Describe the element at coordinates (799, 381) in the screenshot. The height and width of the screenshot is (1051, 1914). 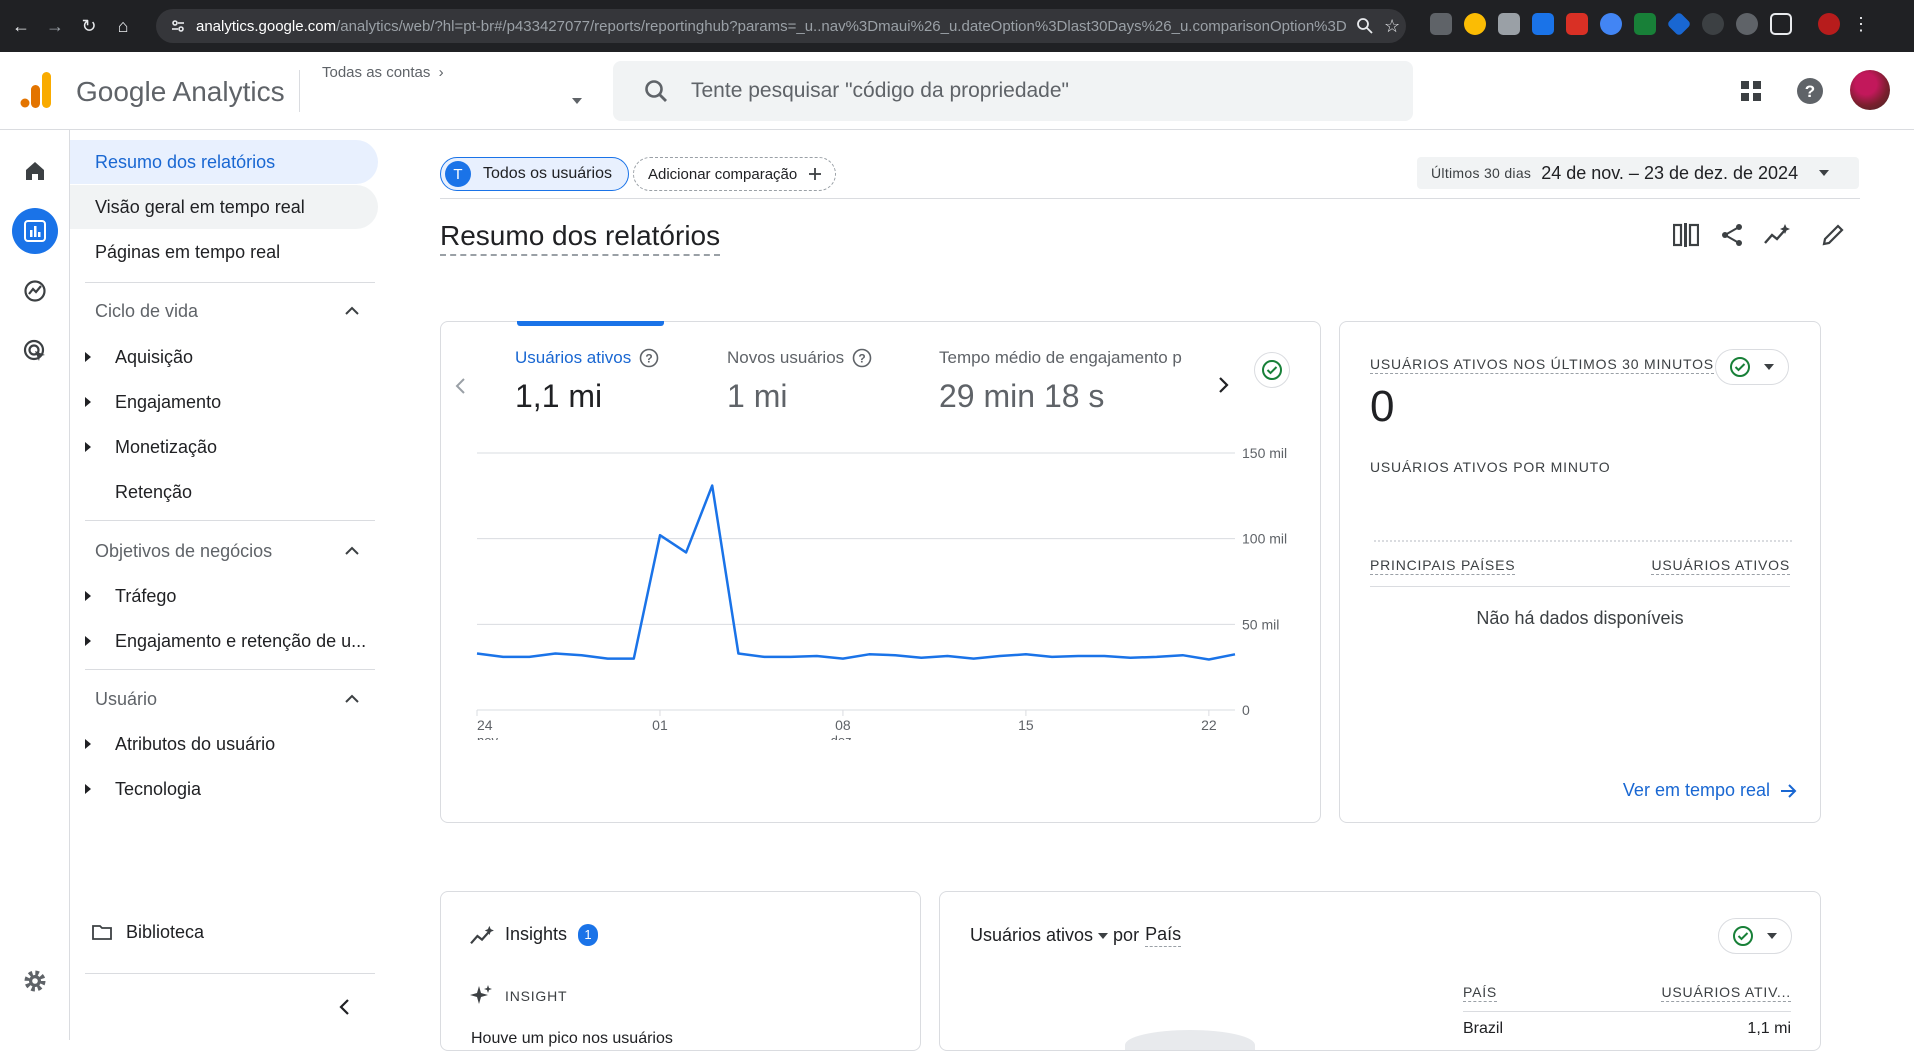
I see `metric-new-users: Novos usuários ? 1 mi` at that location.